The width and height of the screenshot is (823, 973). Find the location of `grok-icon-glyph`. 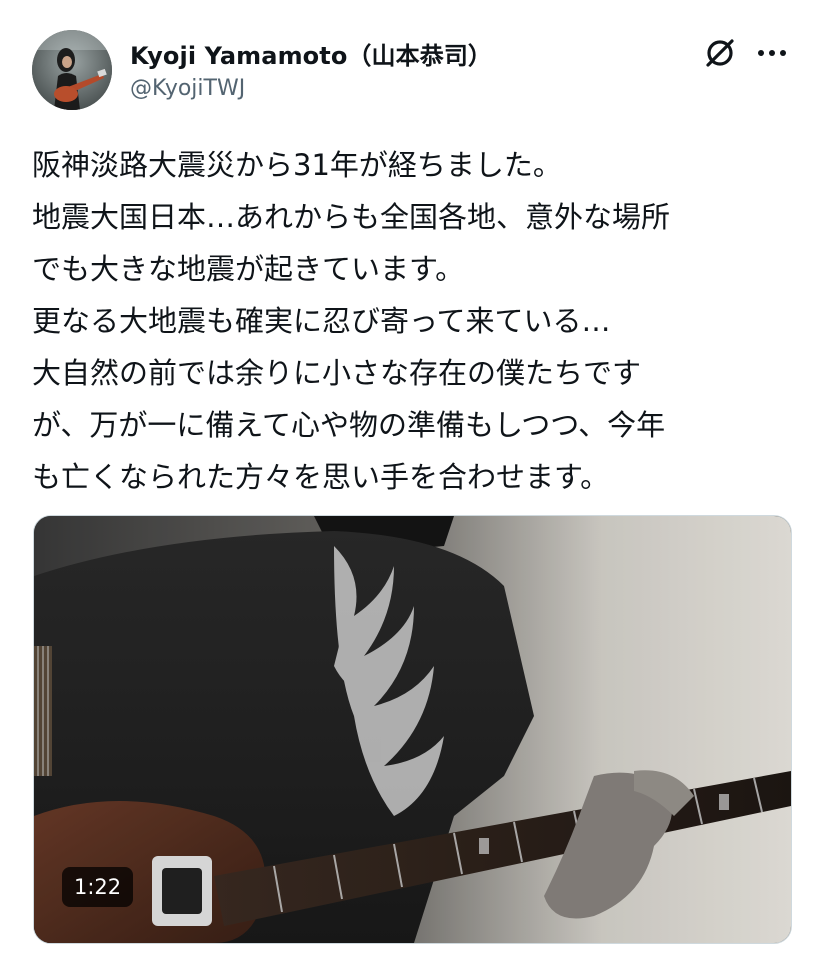

grok-icon-glyph is located at coordinates (720, 53).